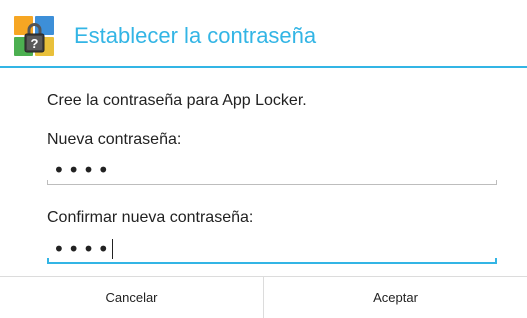 Image resolution: width=527 pixels, height=318 pixels. Describe the element at coordinates (272, 171) in the screenshot. I see `new-password-field: ••••` at that location.